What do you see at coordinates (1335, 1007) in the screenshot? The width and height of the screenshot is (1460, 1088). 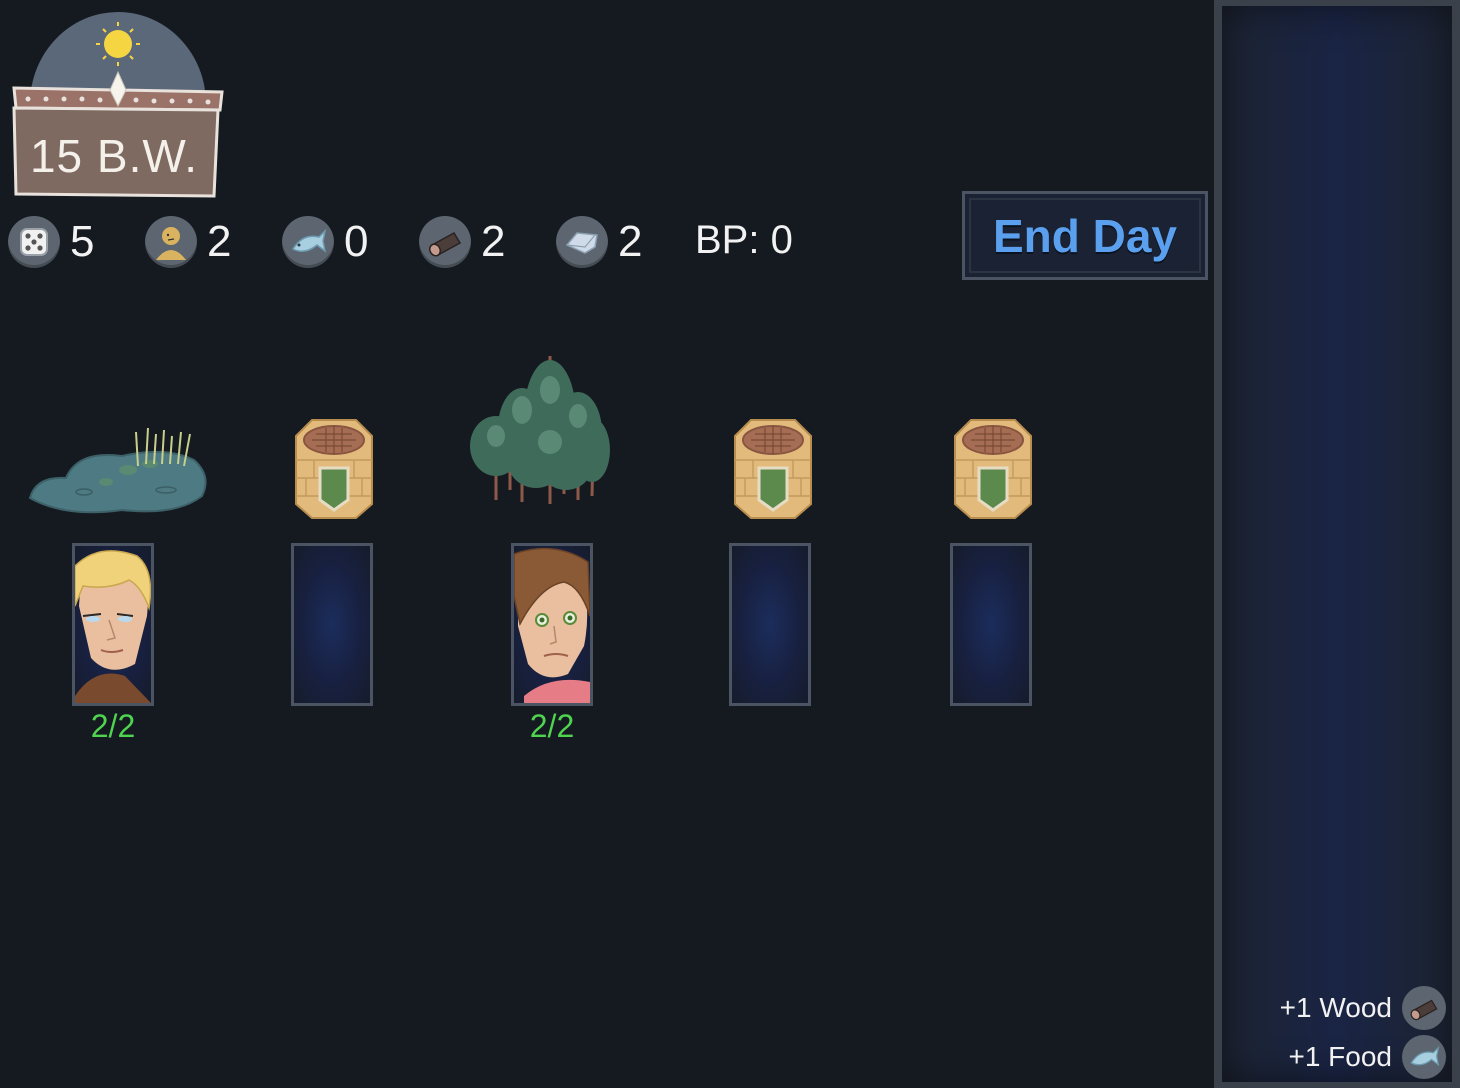 I see `log-entry-text: +1 Wood` at bounding box center [1335, 1007].